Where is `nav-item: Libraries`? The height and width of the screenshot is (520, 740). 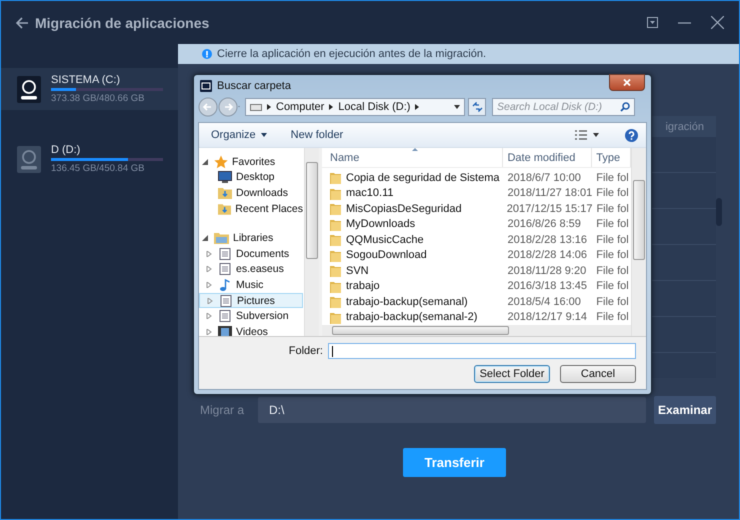
nav-item: Libraries is located at coordinates (251, 238).